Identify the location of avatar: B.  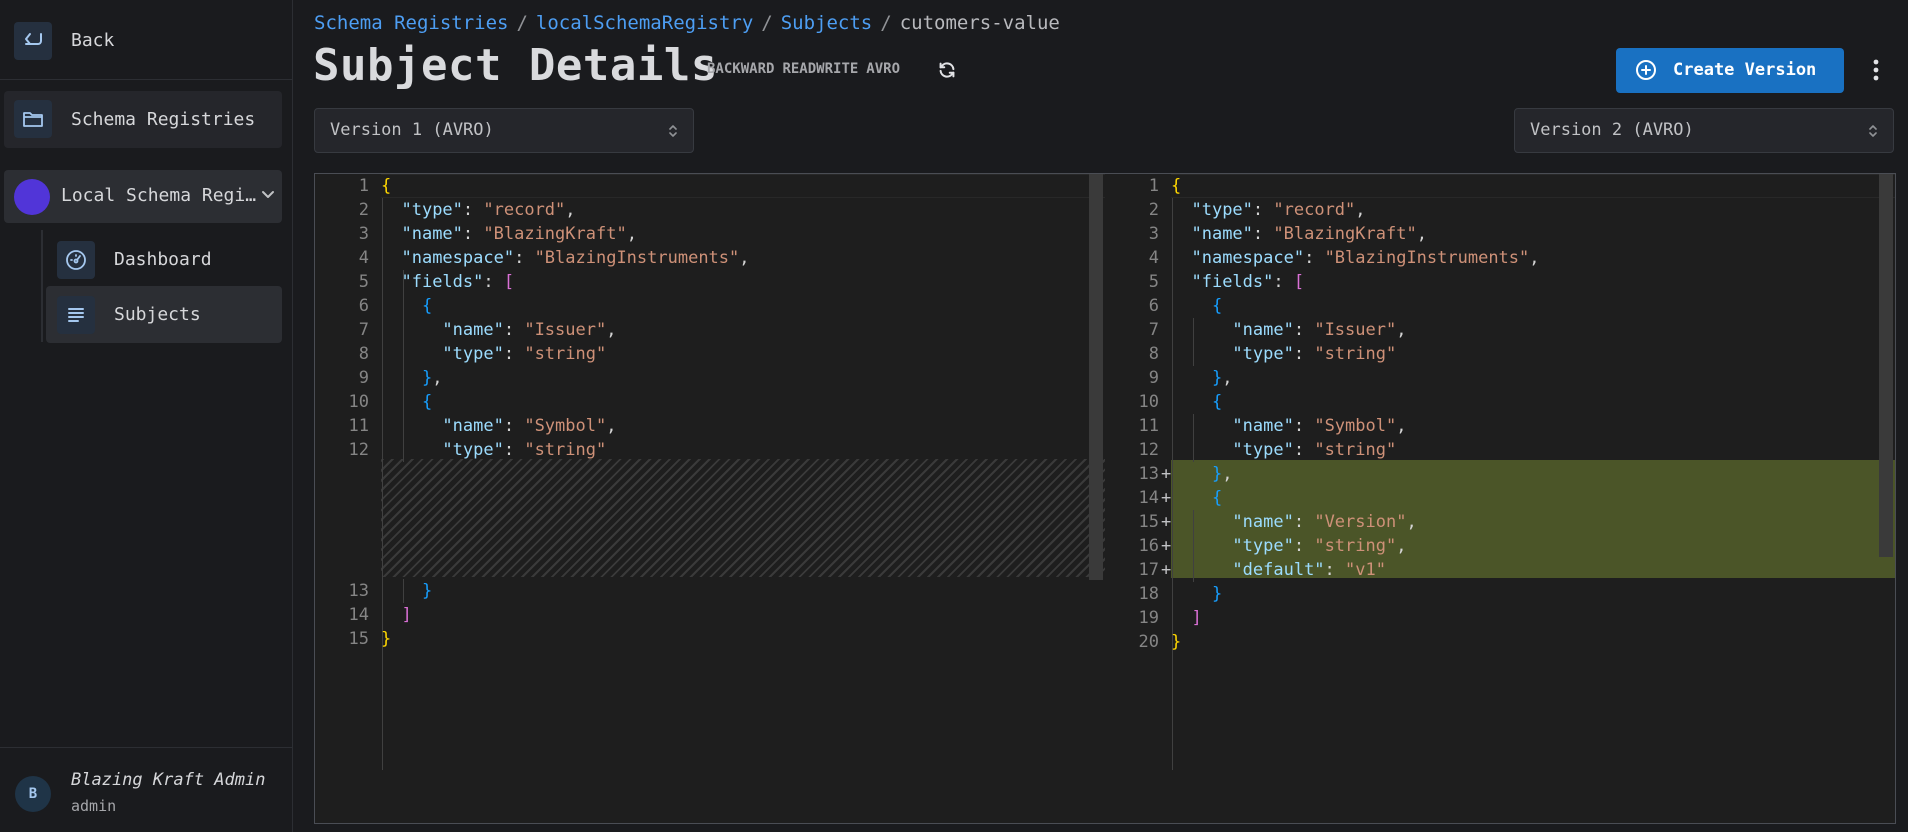
(33, 794).